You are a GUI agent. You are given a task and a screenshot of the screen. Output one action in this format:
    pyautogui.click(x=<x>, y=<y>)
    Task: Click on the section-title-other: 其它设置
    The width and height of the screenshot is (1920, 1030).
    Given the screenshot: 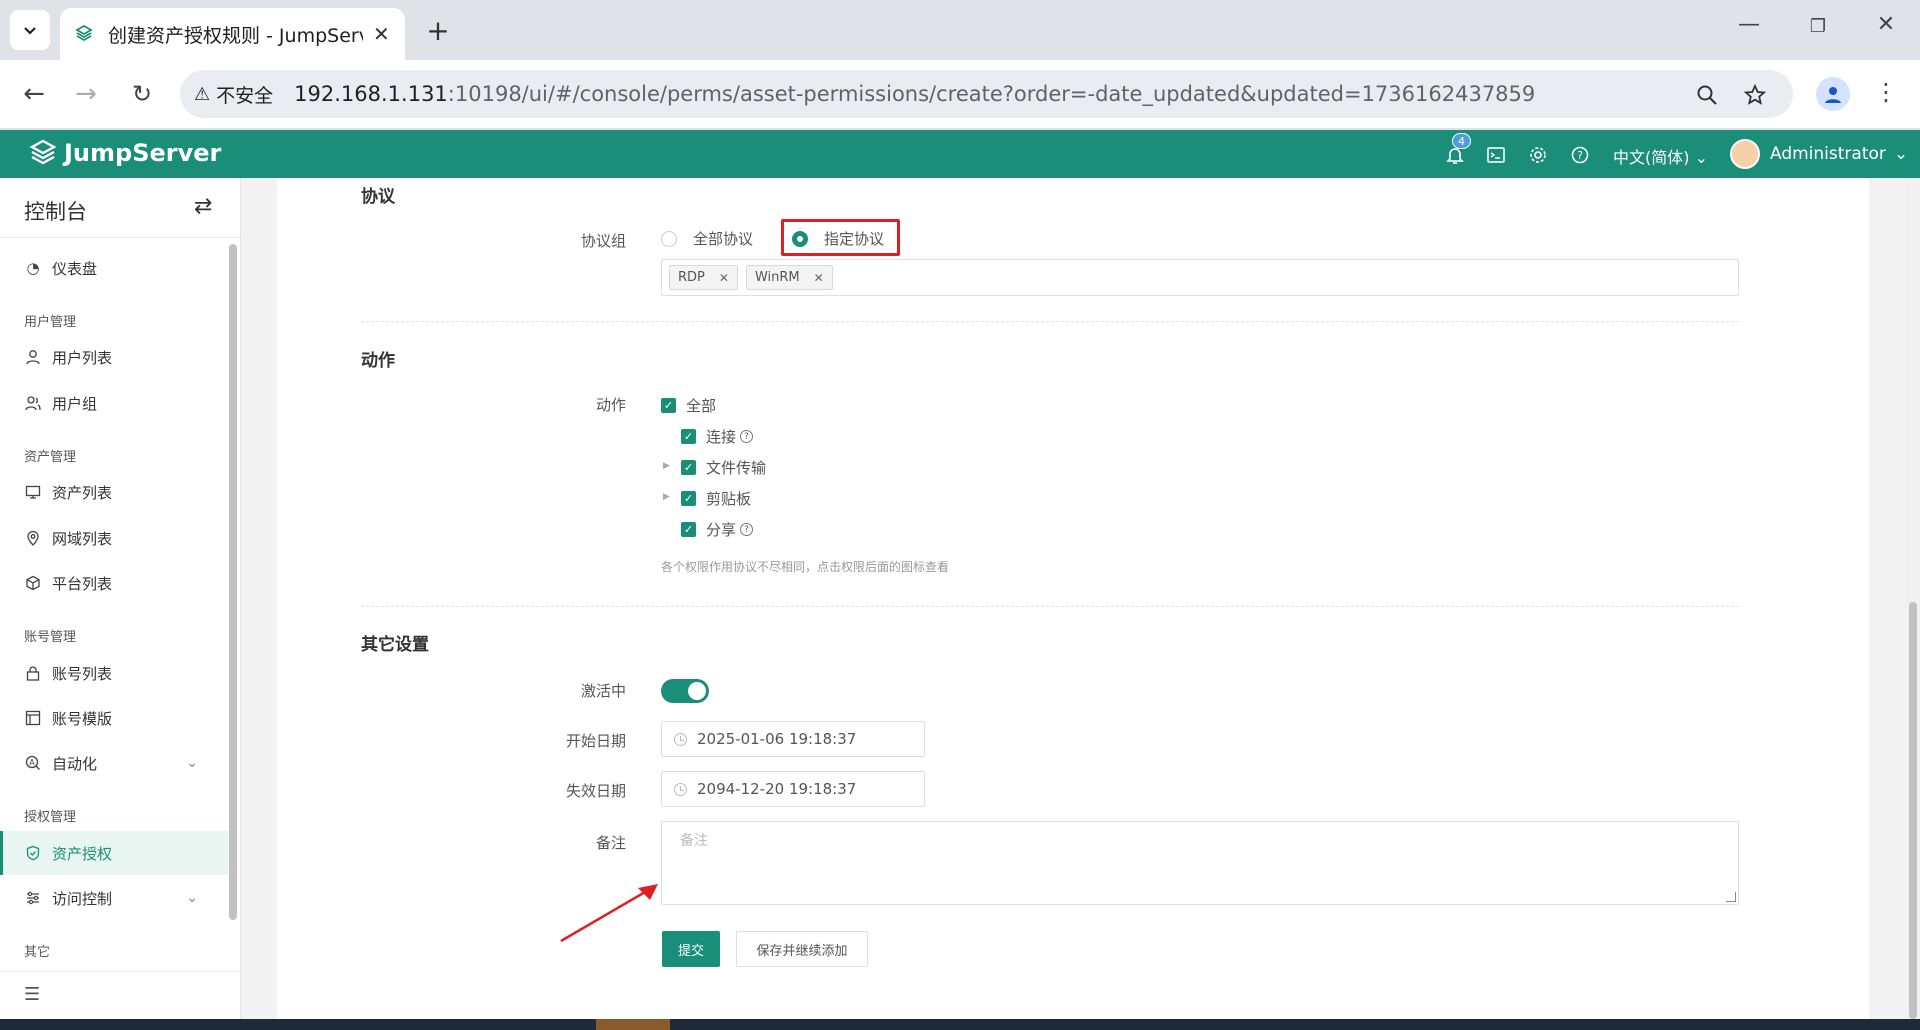 What is the action you would take?
    pyautogui.click(x=395, y=645)
    